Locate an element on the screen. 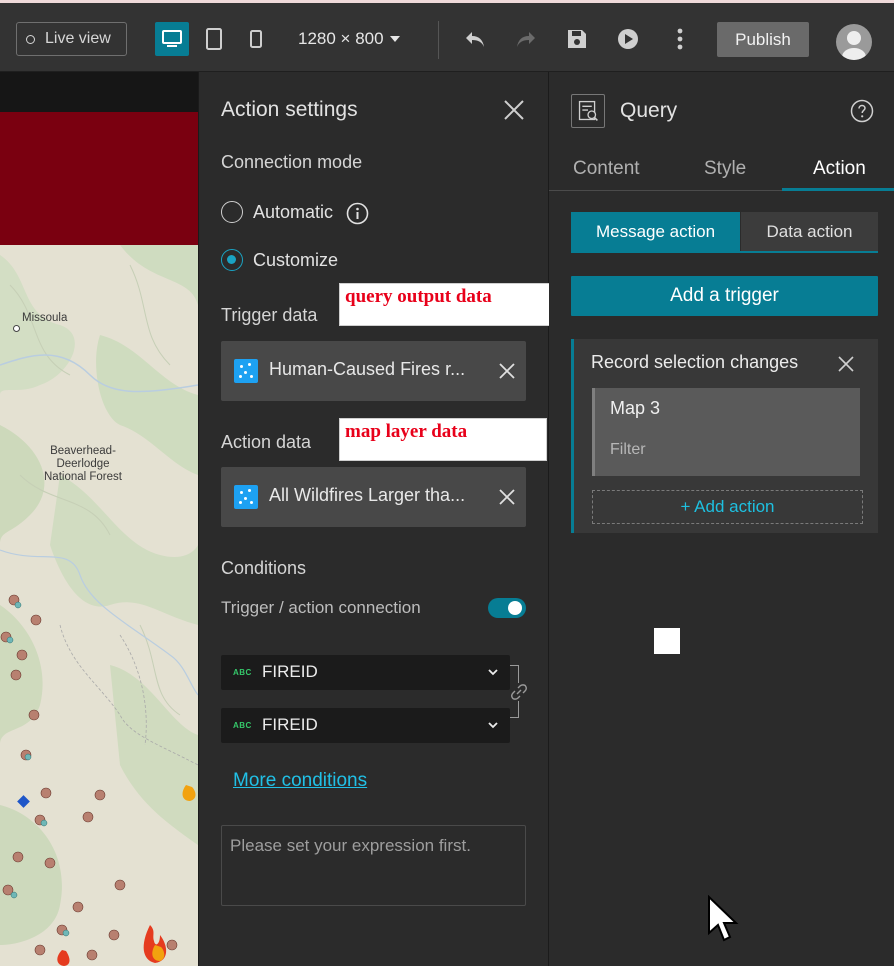 The image size is (894, 966). query-tabs: Content Style Action is located at coordinates (721, 170).